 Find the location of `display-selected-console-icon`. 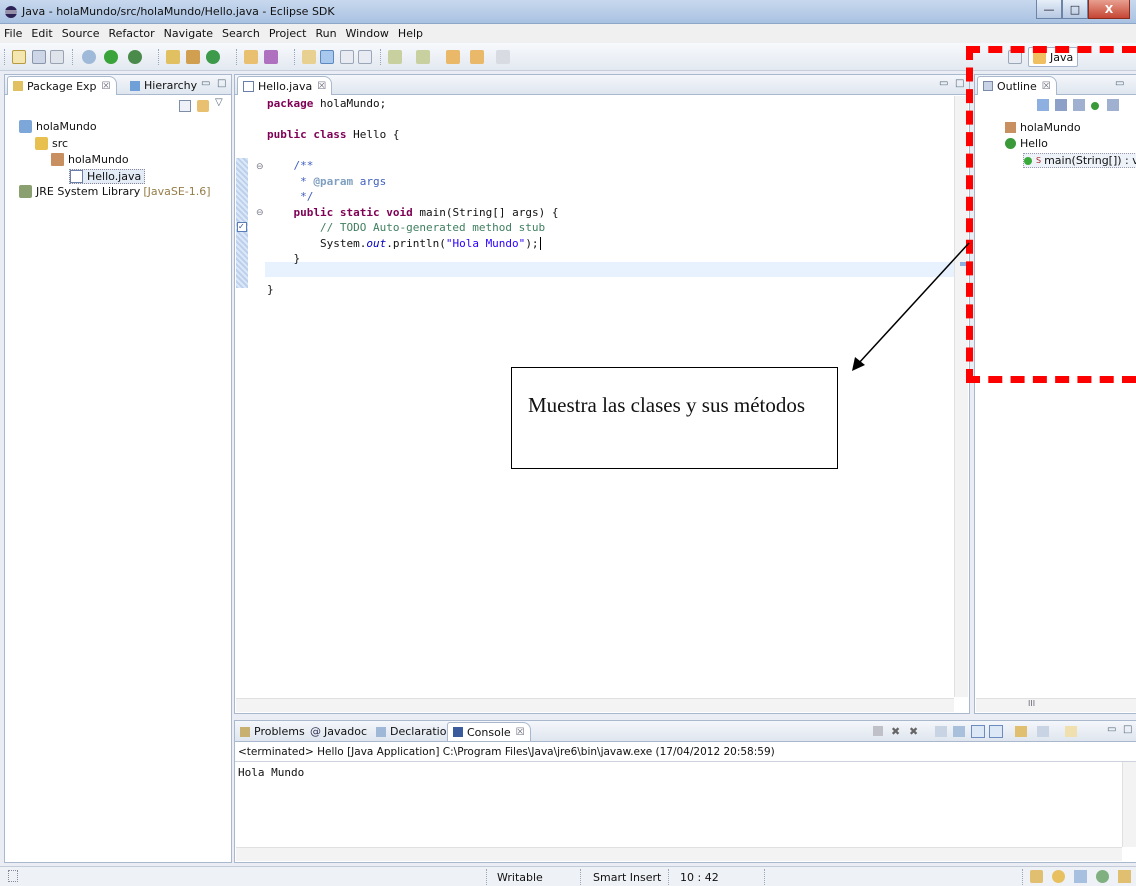

display-selected-console-icon is located at coordinates (1043, 731).